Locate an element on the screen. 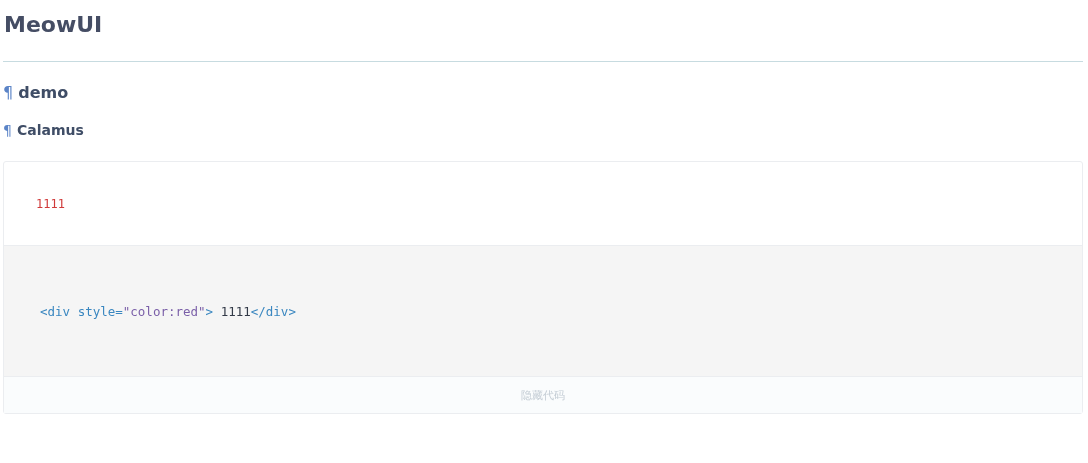  preview-text: 1111 is located at coordinates (50, 203).